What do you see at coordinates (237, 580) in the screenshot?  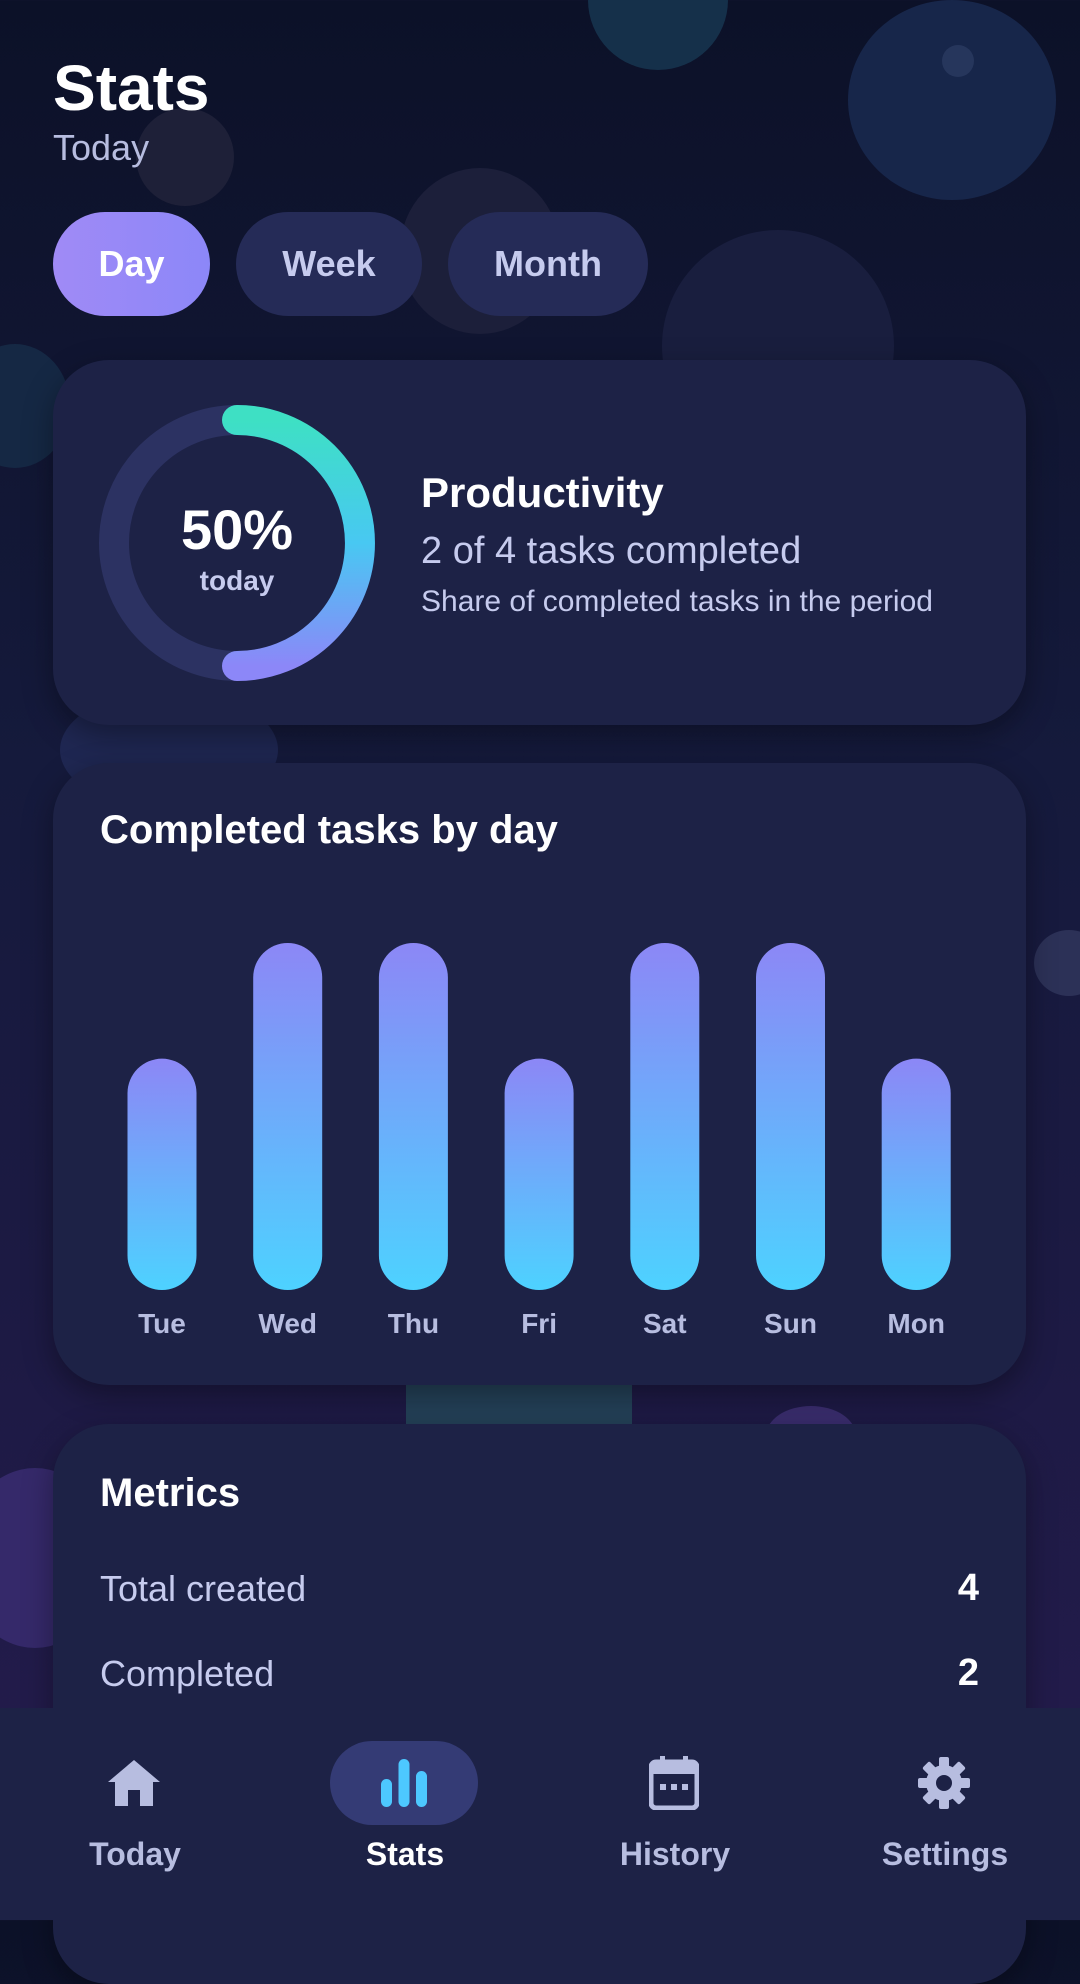 I see `productivity-period: today` at bounding box center [237, 580].